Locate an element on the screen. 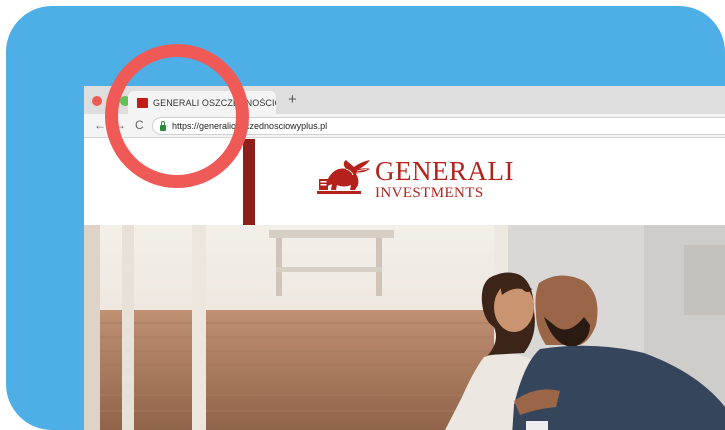 Image resolution: width=725 pixels, height=430 pixels. highlight-circle is located at coordinates (177, 116).